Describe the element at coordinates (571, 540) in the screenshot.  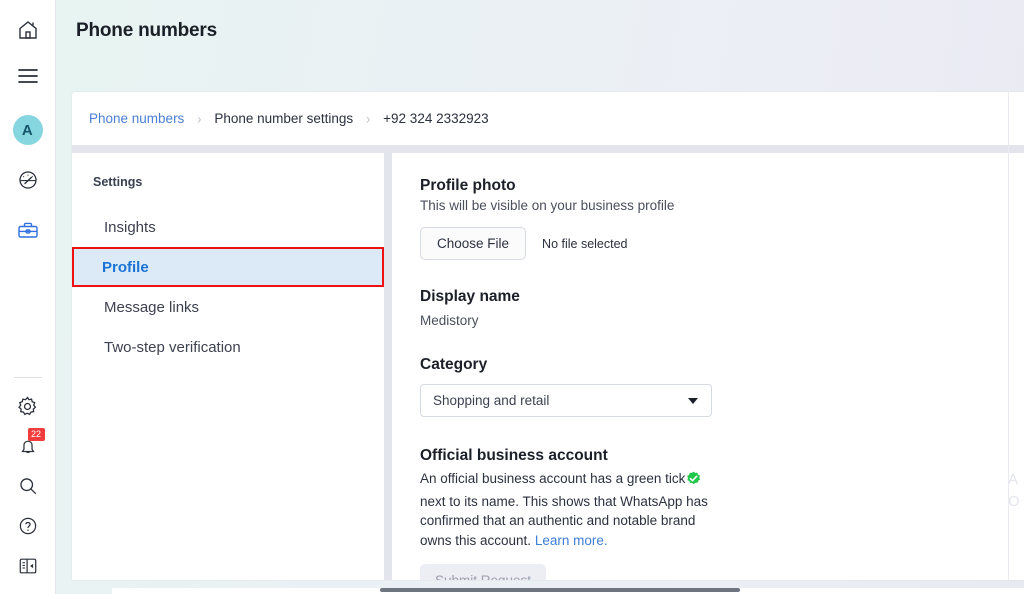
I see `learn-more-link: Learn more.` at that location.